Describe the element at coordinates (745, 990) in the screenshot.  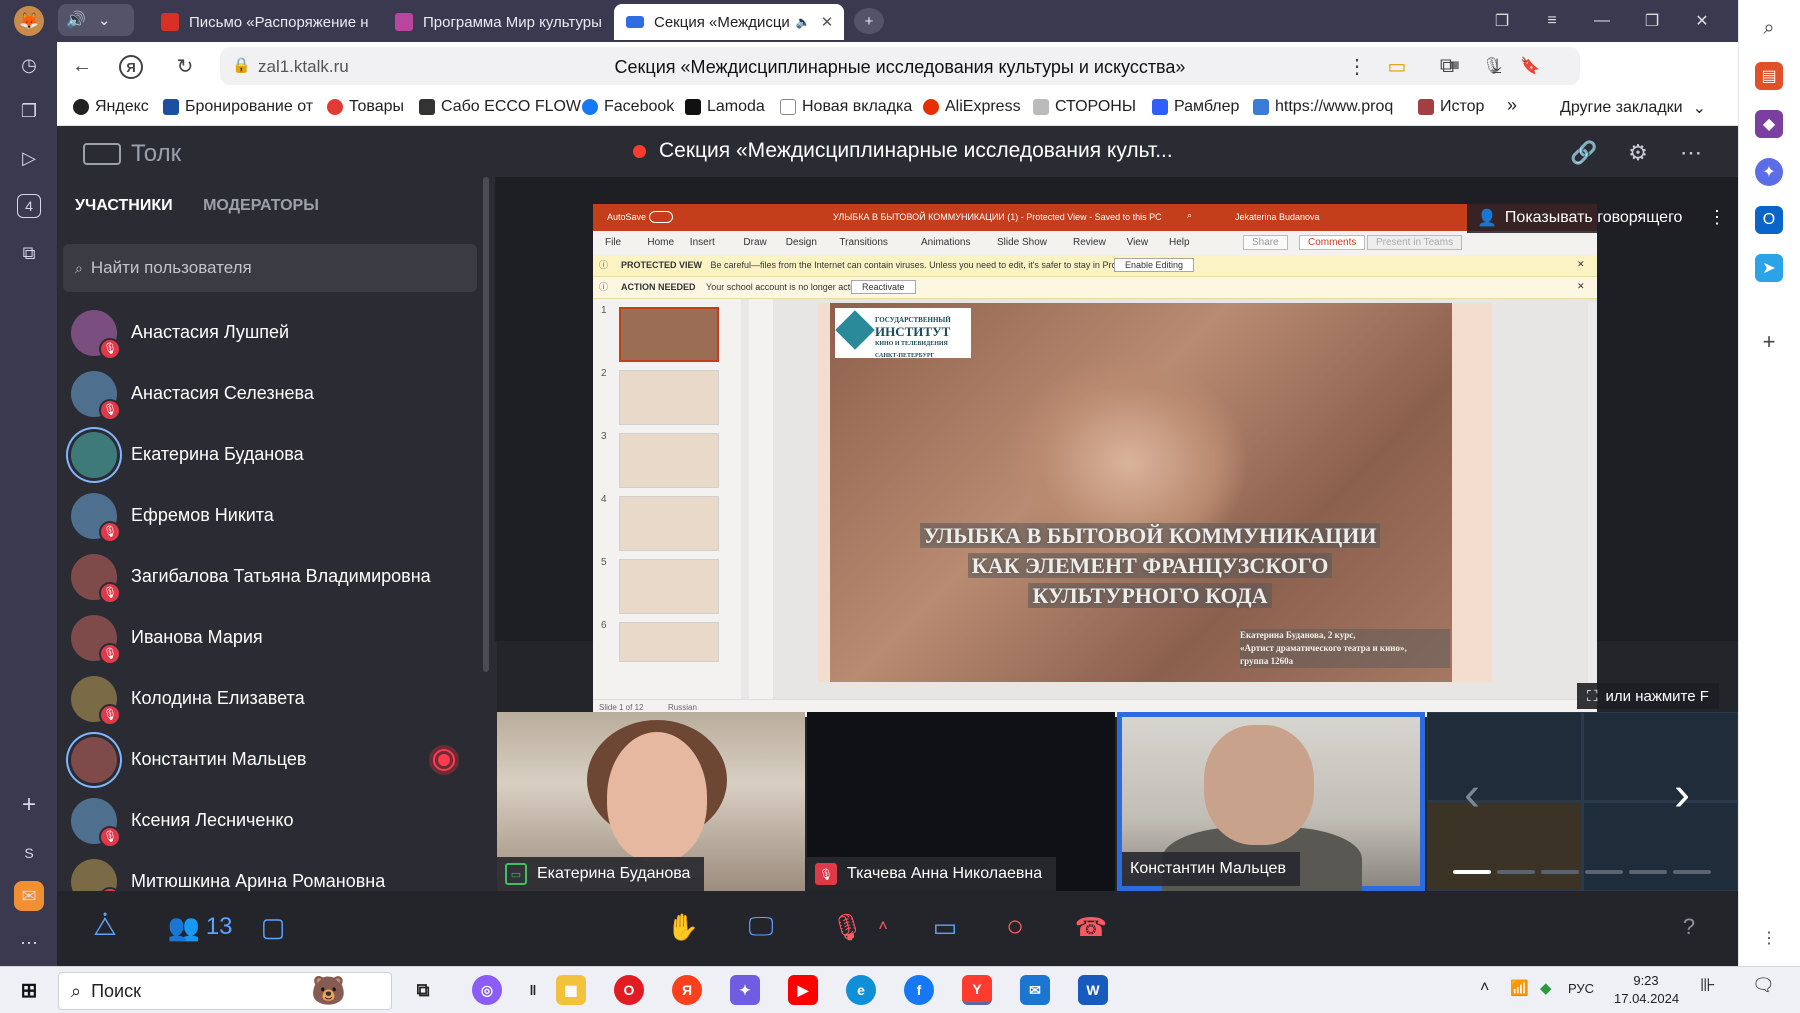
I see `copilot-icon: ✦` at that location.